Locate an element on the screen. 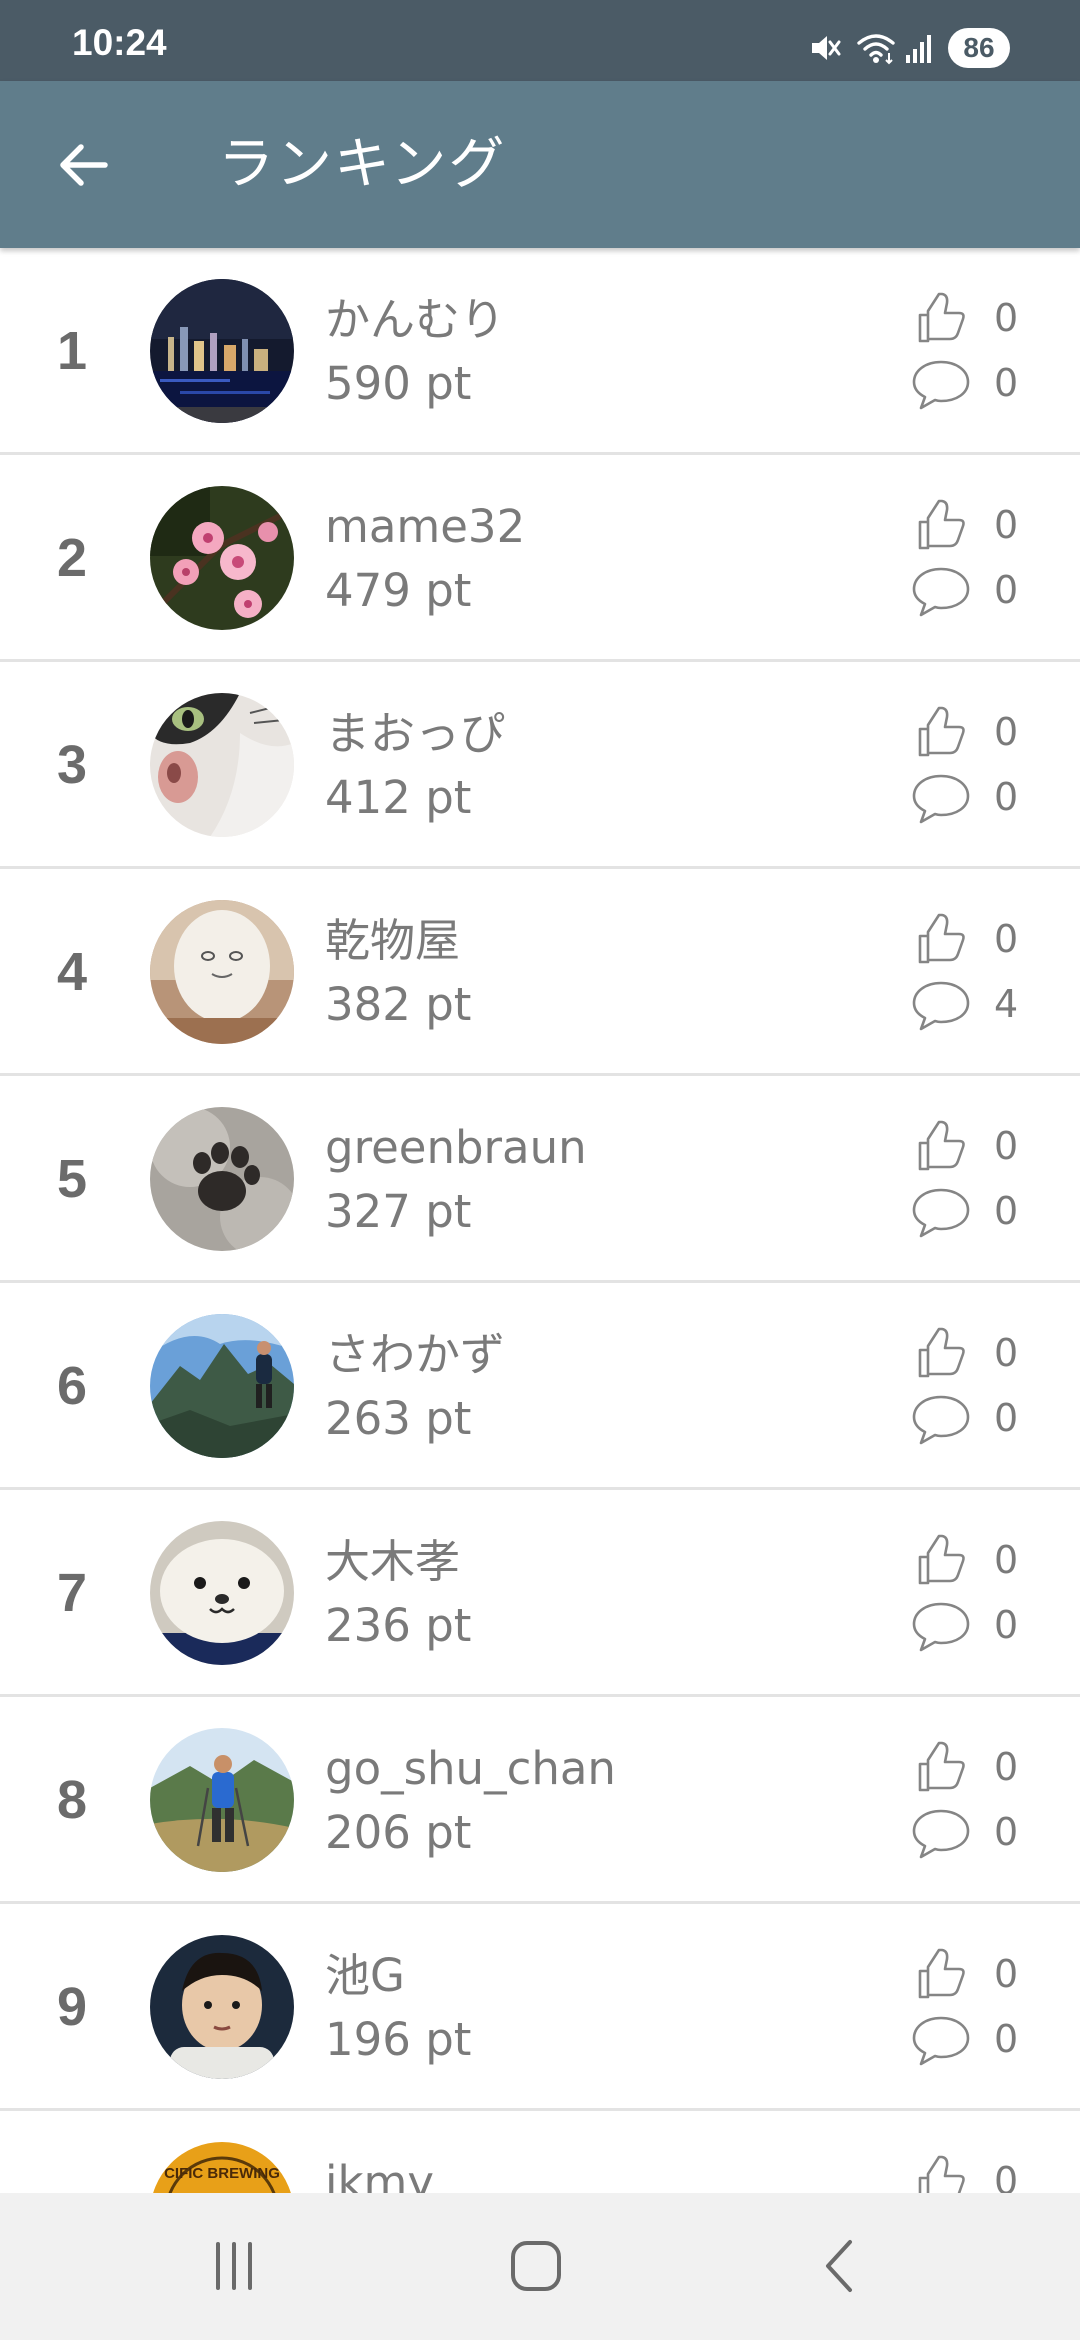 This screenshot has width=1080, height=2340. user-points: 479 pt is located at coordinates (398, 590).